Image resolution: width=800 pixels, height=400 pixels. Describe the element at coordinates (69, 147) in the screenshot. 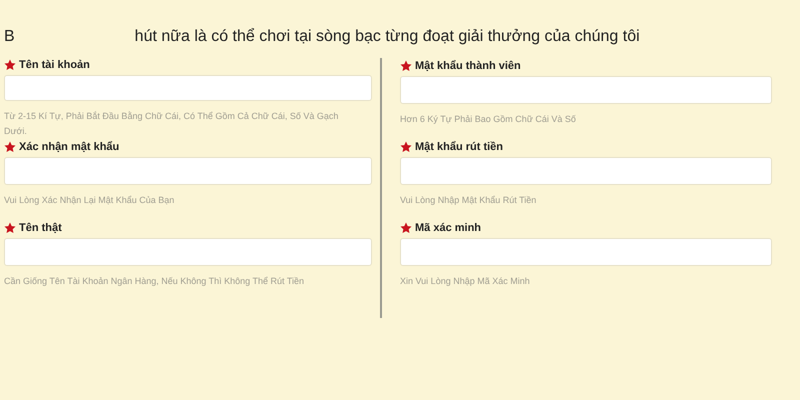

I see `field-label: Xác nhận mật khẩu` at that location.